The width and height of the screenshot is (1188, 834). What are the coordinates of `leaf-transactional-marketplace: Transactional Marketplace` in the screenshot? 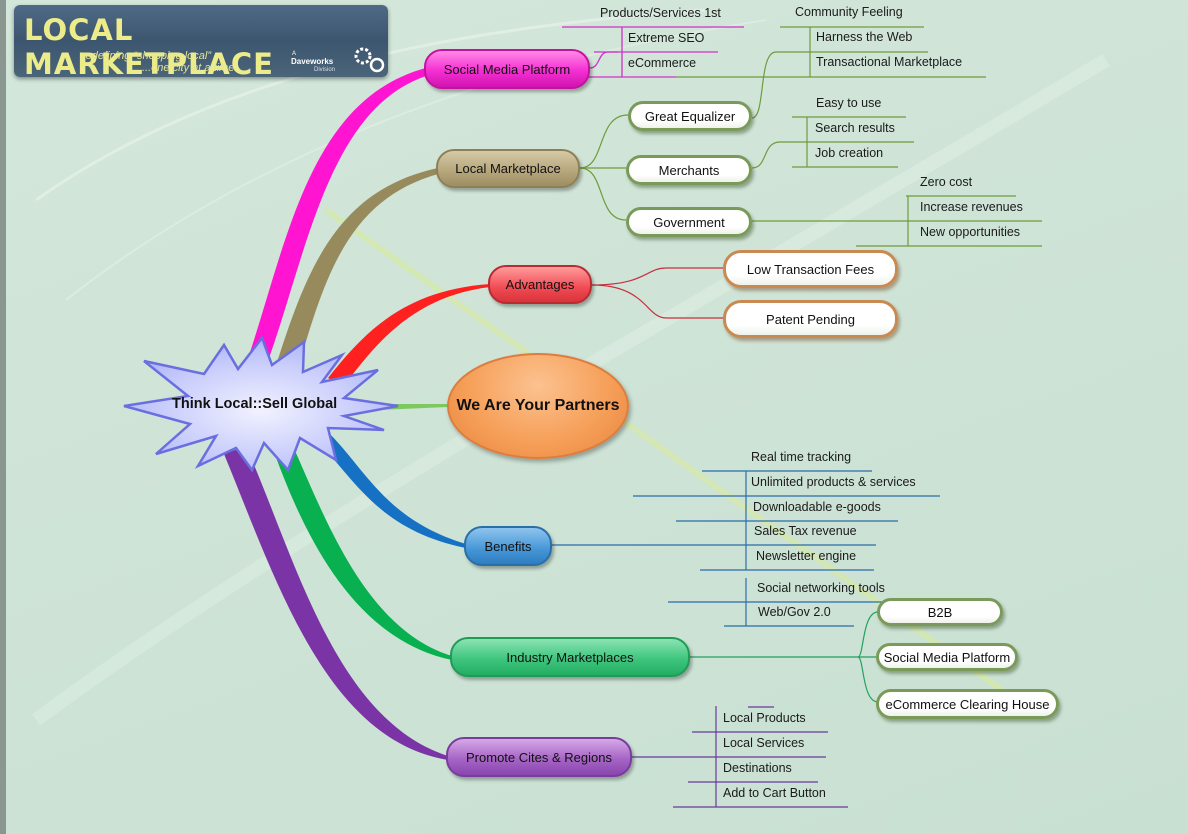 It's located at (889, 62).